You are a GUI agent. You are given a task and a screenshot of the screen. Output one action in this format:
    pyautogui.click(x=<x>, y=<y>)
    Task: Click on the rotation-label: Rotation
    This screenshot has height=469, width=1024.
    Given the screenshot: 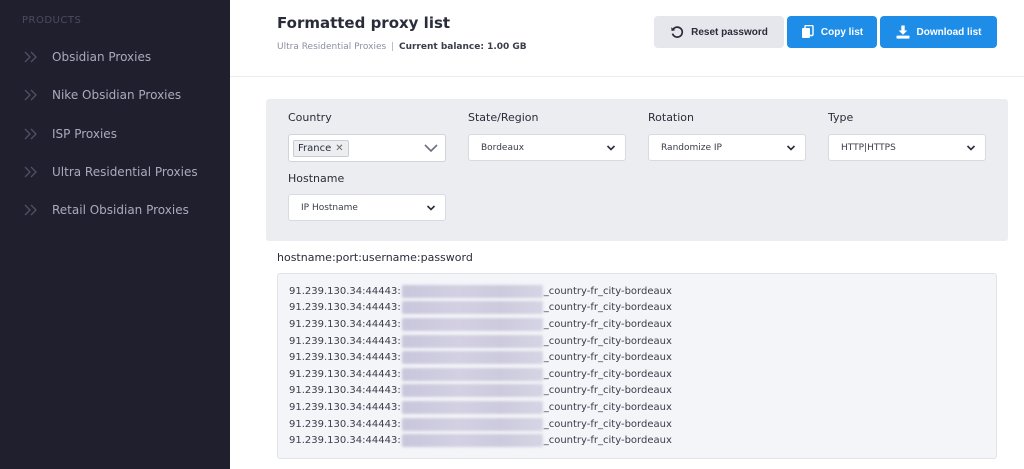 What is the action you would take?
    pyautogui.click(x=671, y=117)
    